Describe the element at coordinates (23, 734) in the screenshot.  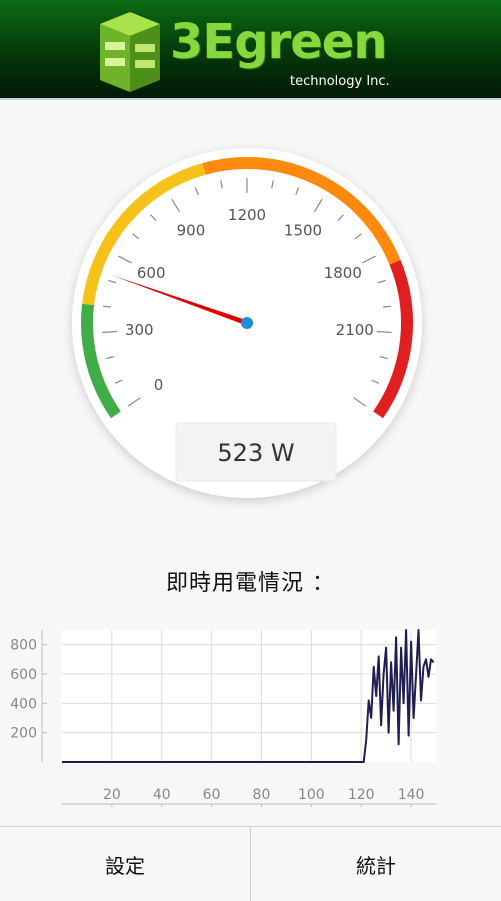
I see `chart-y-tick-label: 200` at that location.